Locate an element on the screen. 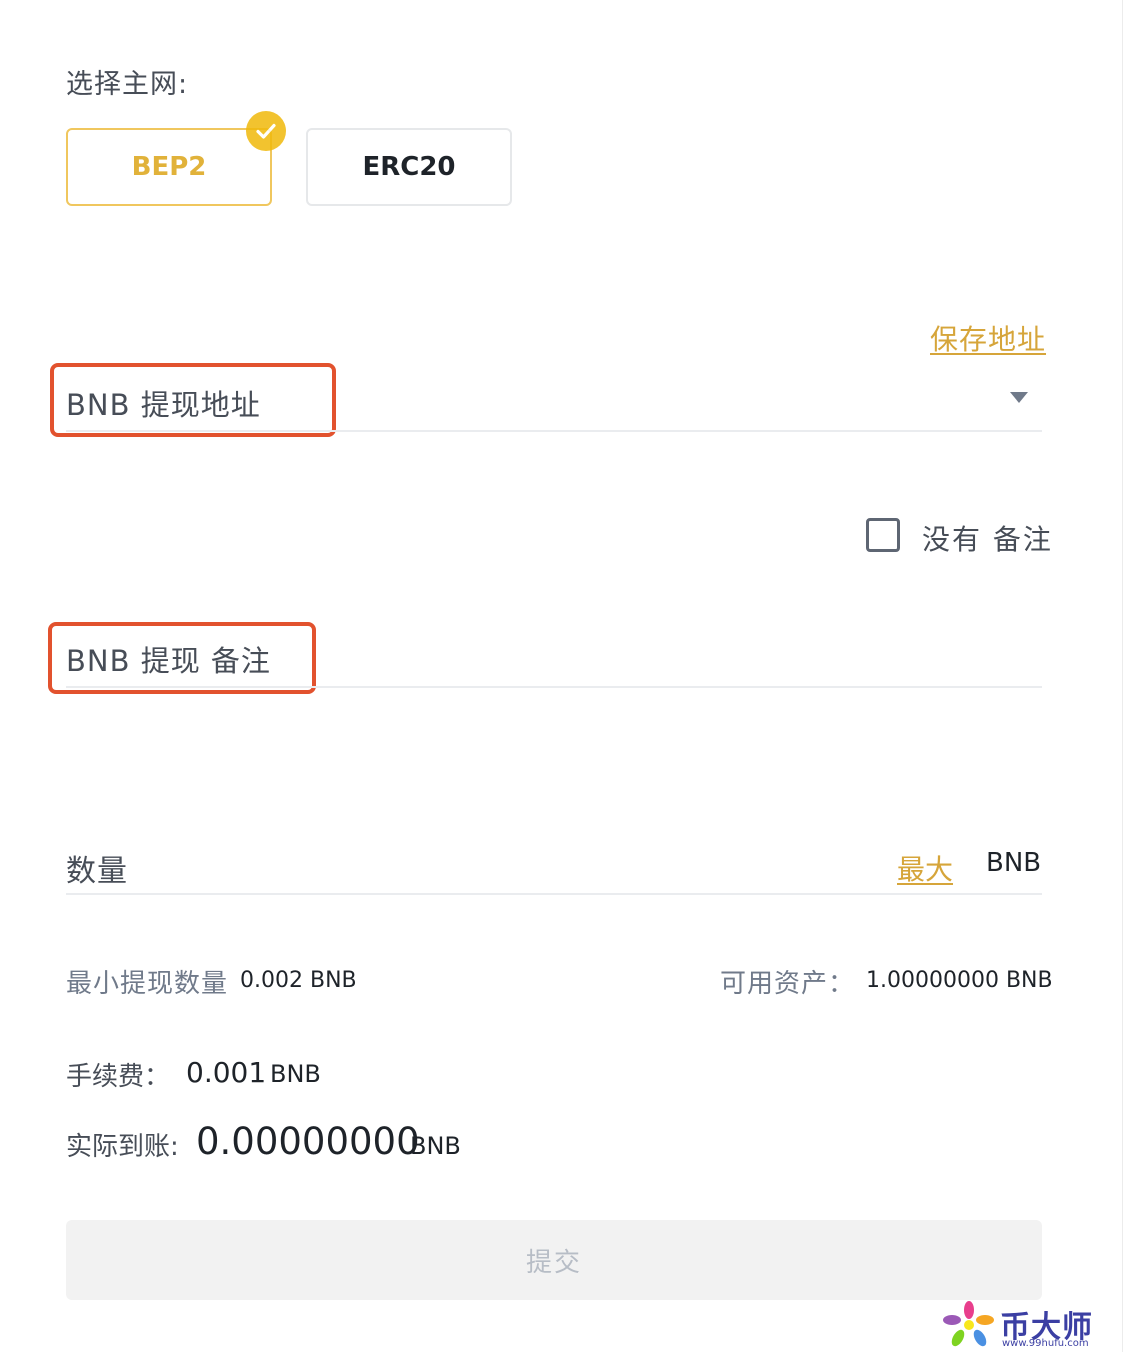  flower-logo-icon is located at coordinates (968, 1324).